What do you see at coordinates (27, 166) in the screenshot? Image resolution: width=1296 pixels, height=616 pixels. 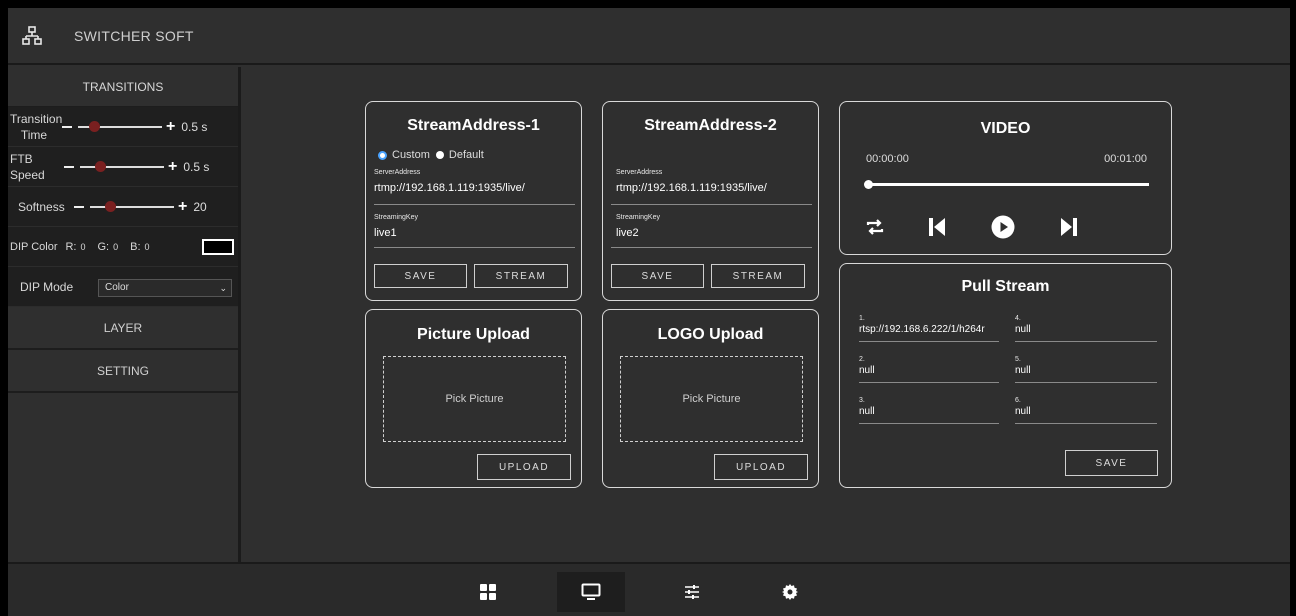 I see `ftb-speed-label: FTB Speed` at bounding box center [27, 166].